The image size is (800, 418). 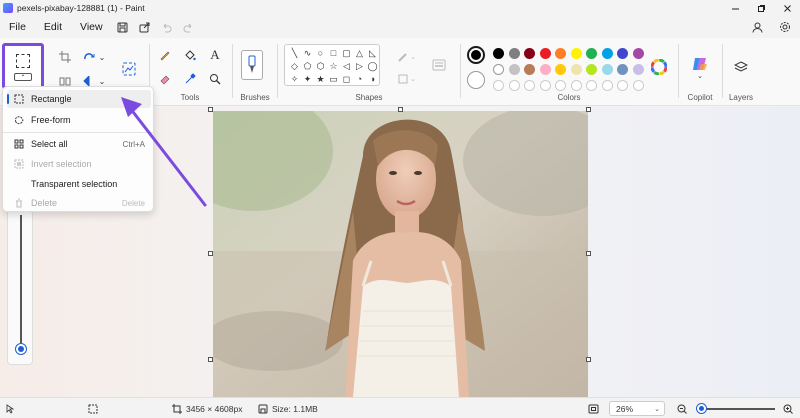 I want to click on zoom-dropdown: 26% ⌄, so click(x=637, y=408).